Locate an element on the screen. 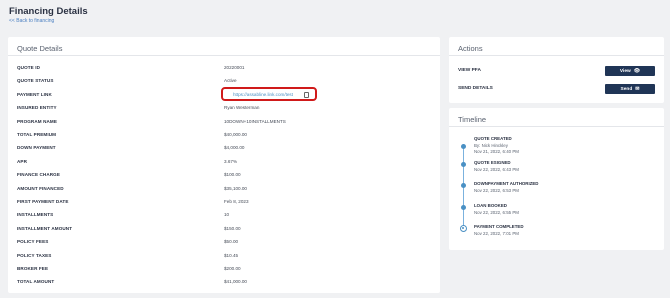 This screenshot has width=670, height=298. detail-label: TOTAL AMOUNT is located at coordinates (36, 282).